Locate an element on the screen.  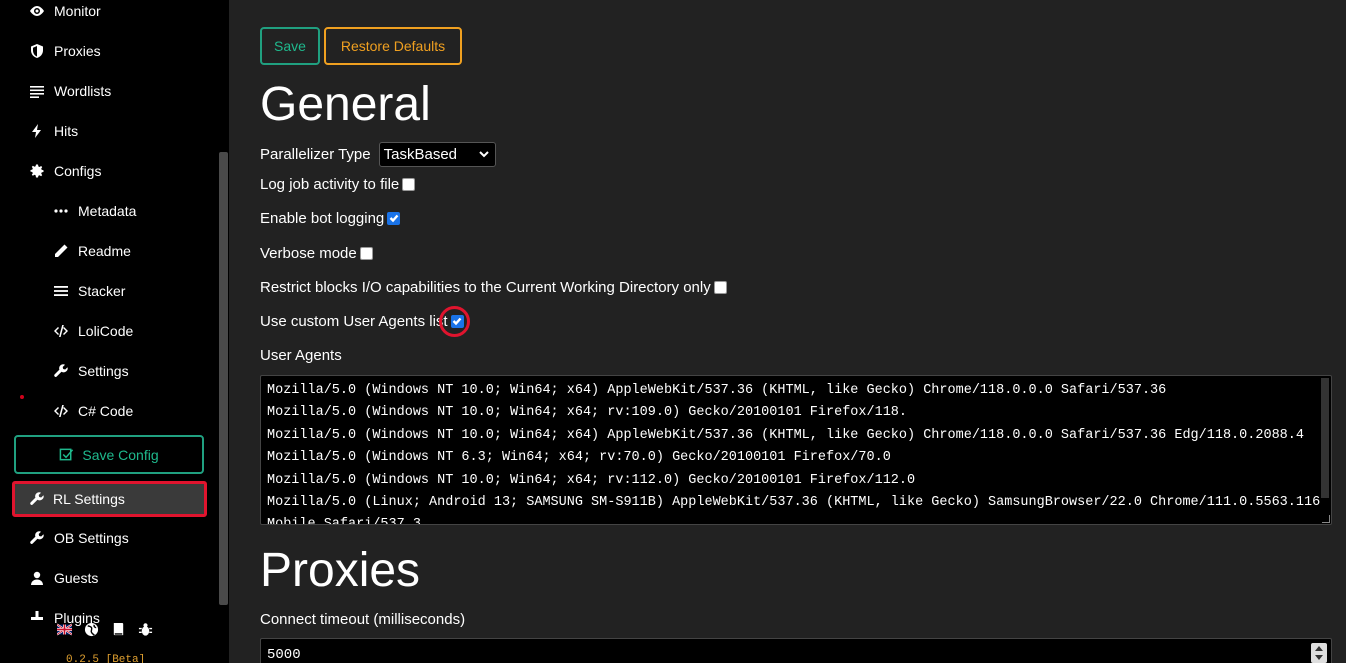
gear-icon is located at coordinates (37, 171).